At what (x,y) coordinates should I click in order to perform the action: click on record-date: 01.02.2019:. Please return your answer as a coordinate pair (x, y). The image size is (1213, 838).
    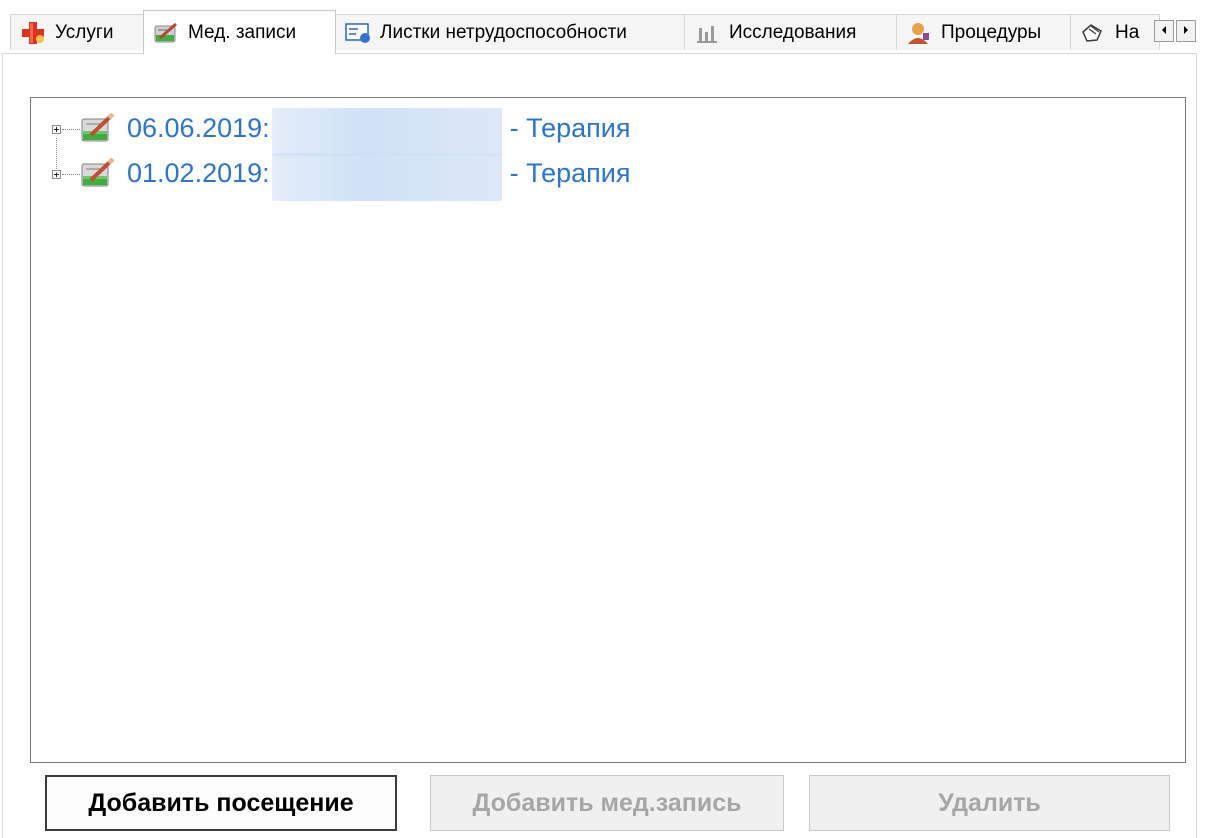
    Looking at the image, I should click on (198, 172).